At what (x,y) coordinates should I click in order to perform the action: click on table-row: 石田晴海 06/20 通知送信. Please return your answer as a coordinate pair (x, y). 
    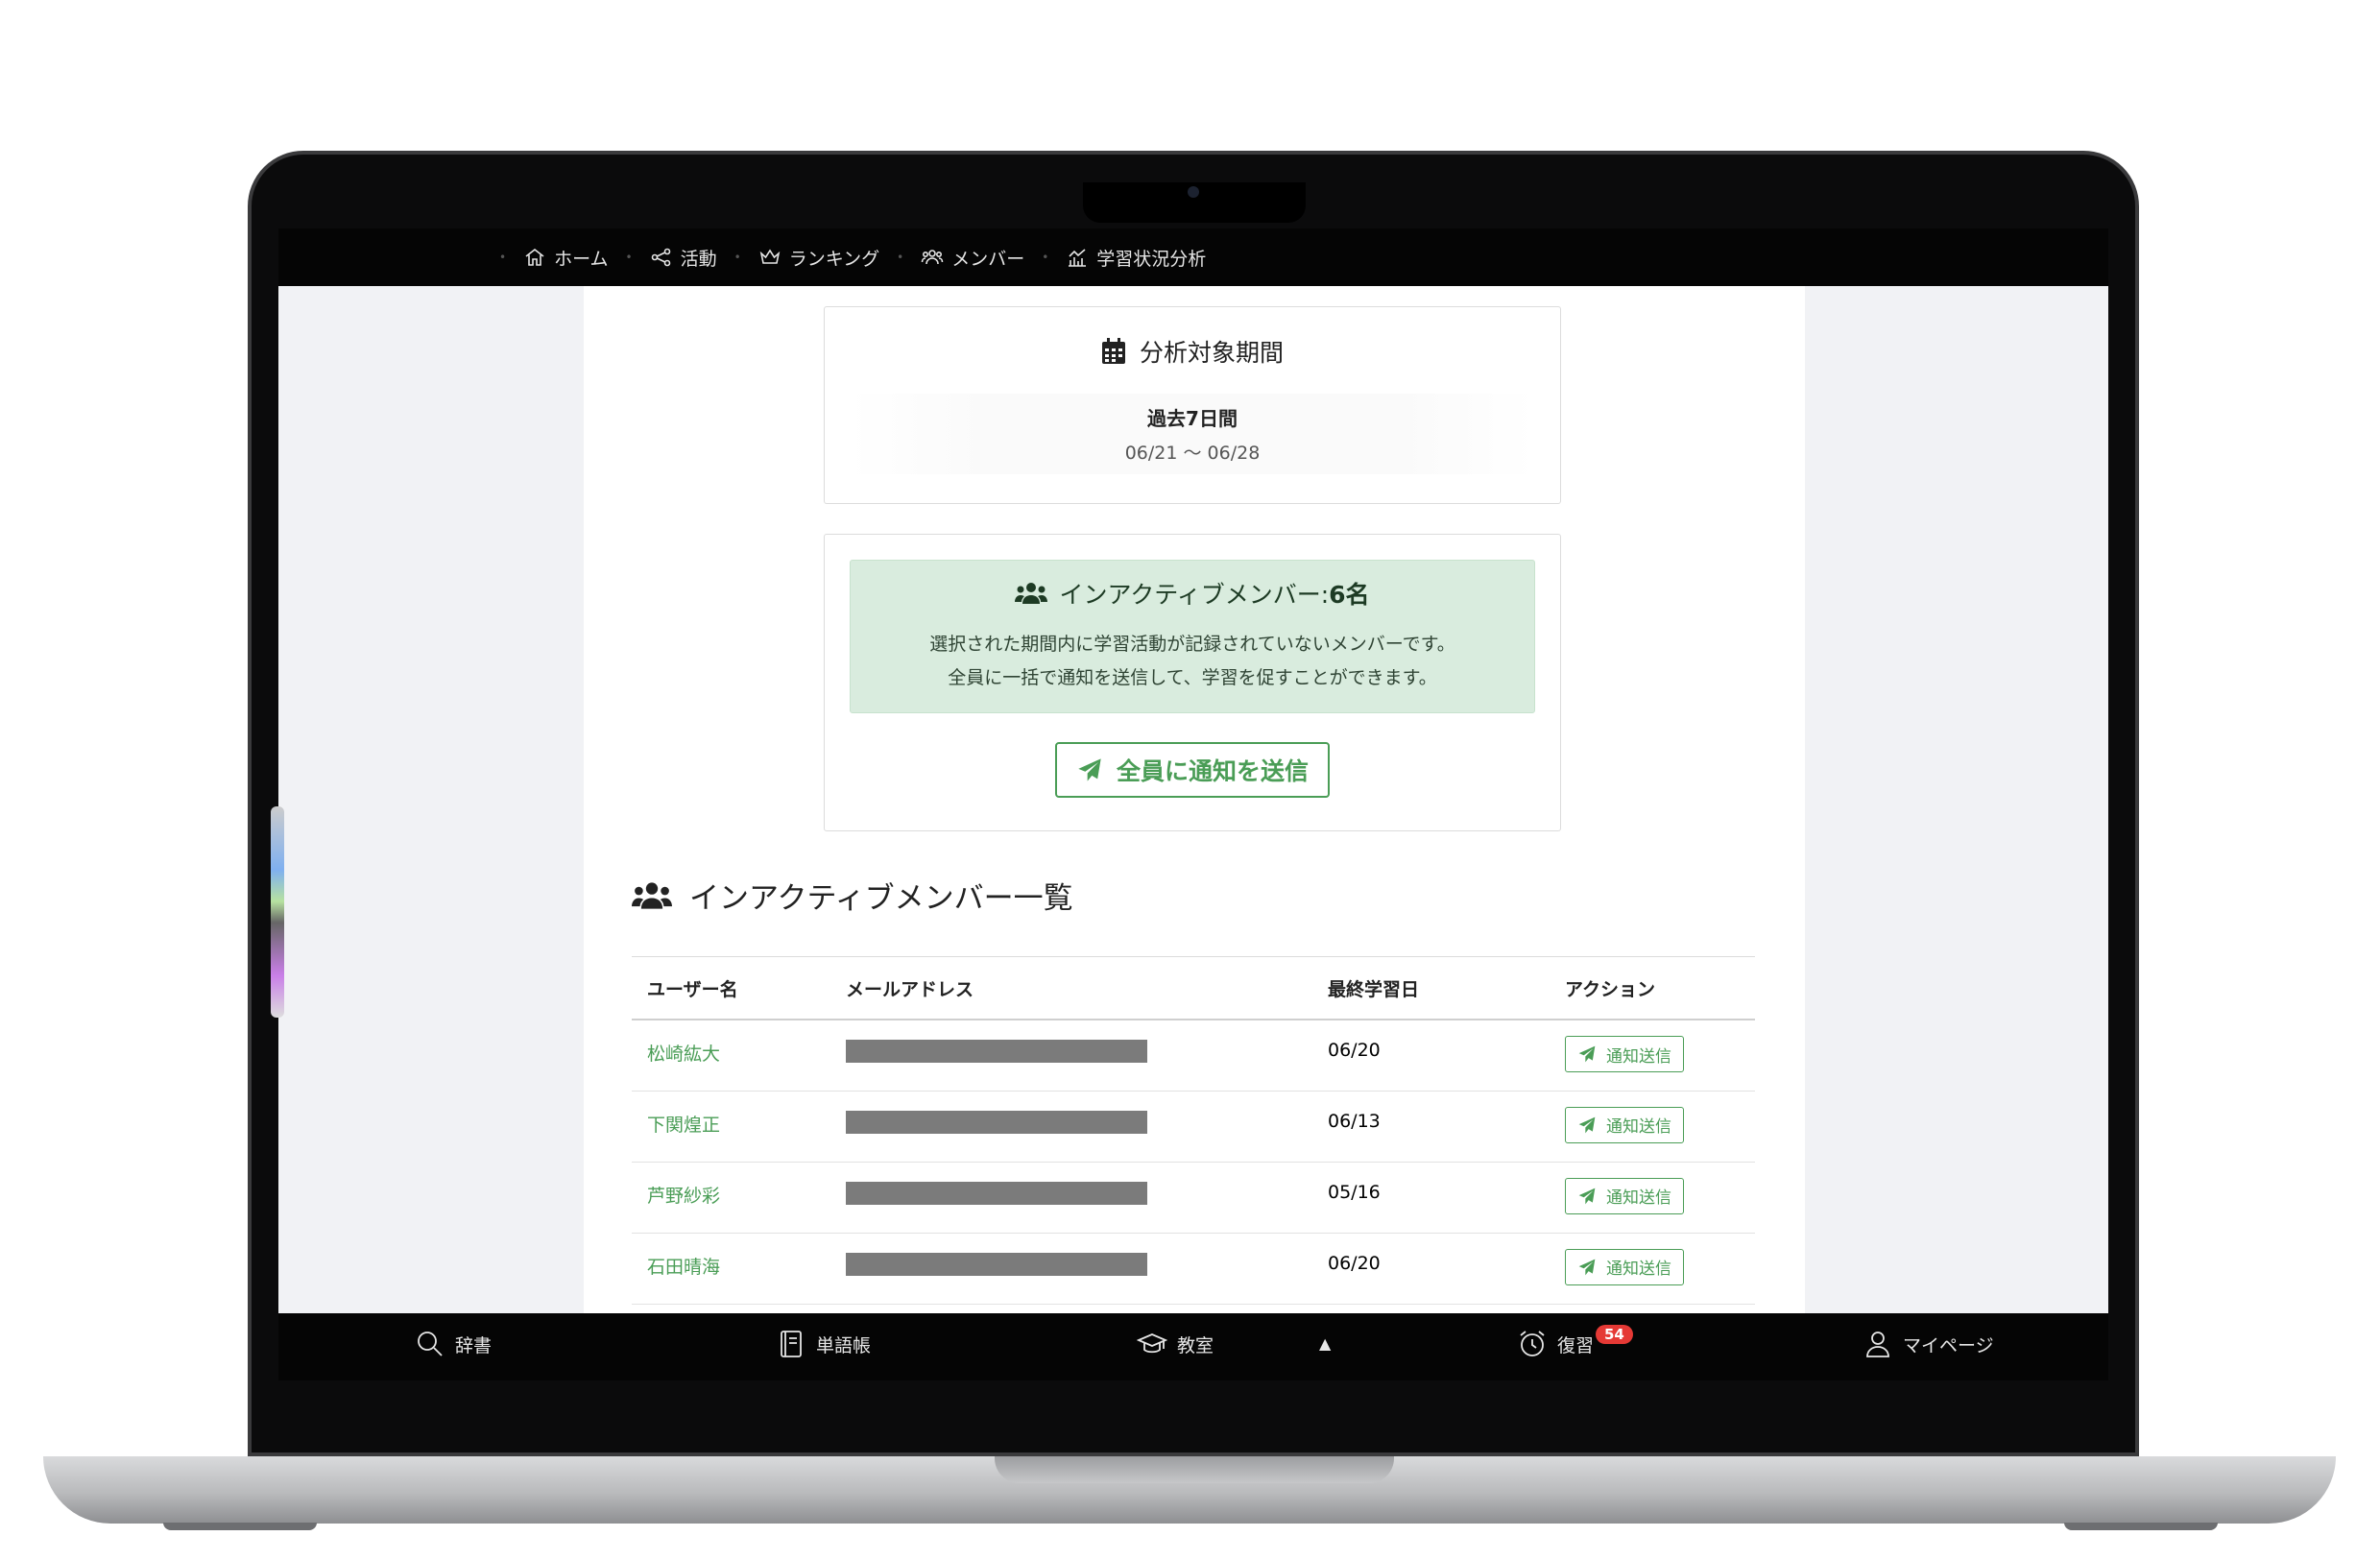
    Looking at the image, I should click on (1193, 1269).